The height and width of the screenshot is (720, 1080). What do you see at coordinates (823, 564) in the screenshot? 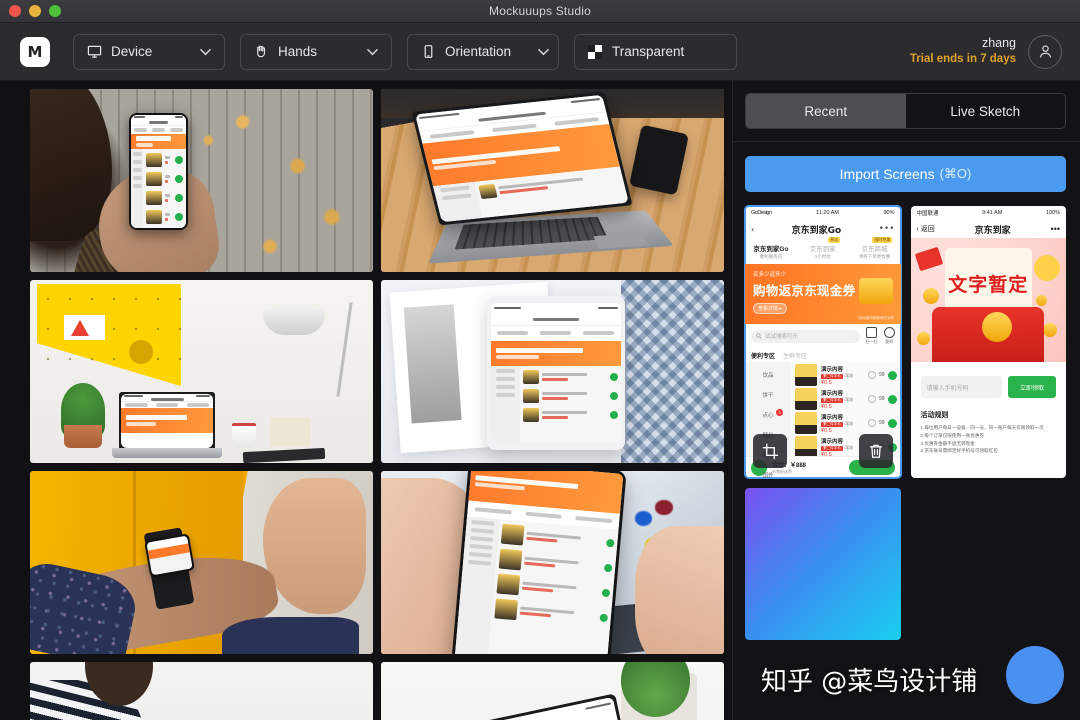
I see `screen-thumbnail-gradient` at bounding box center [823, 564].